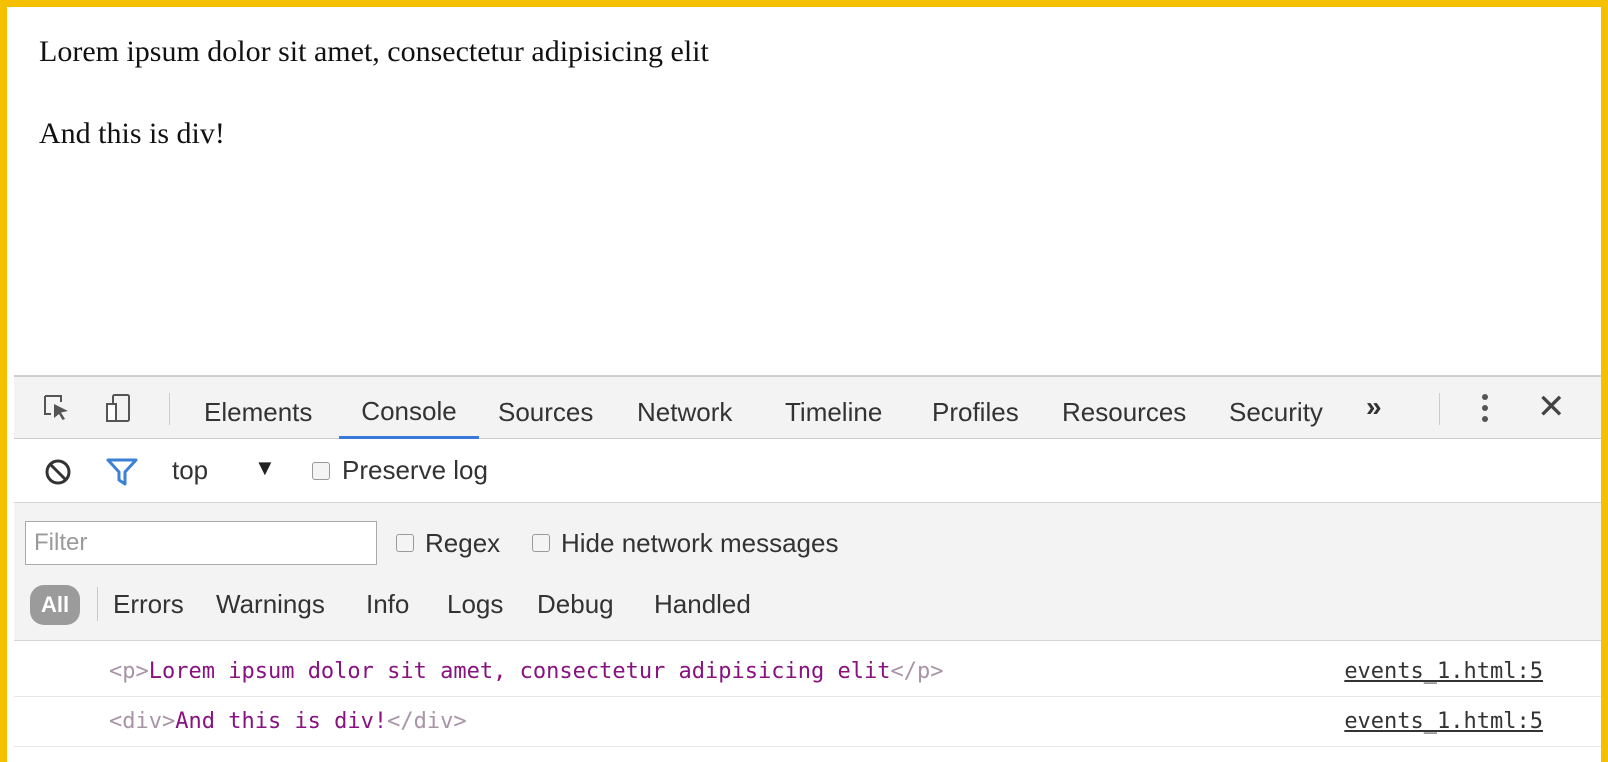  Describe the element at coordinates (975, 408) in the screenshot. I see `tab-profiles: Profiles` at that location.